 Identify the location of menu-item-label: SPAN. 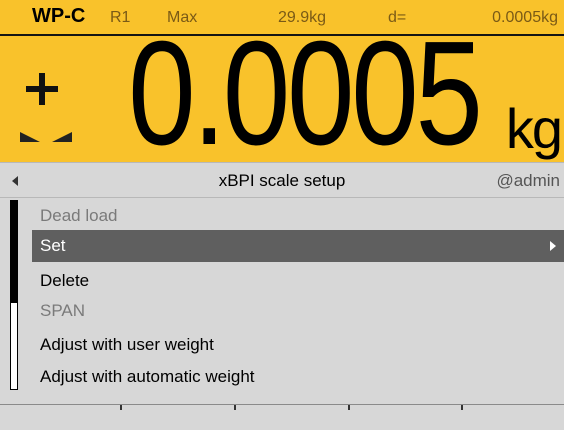
(63, 310).